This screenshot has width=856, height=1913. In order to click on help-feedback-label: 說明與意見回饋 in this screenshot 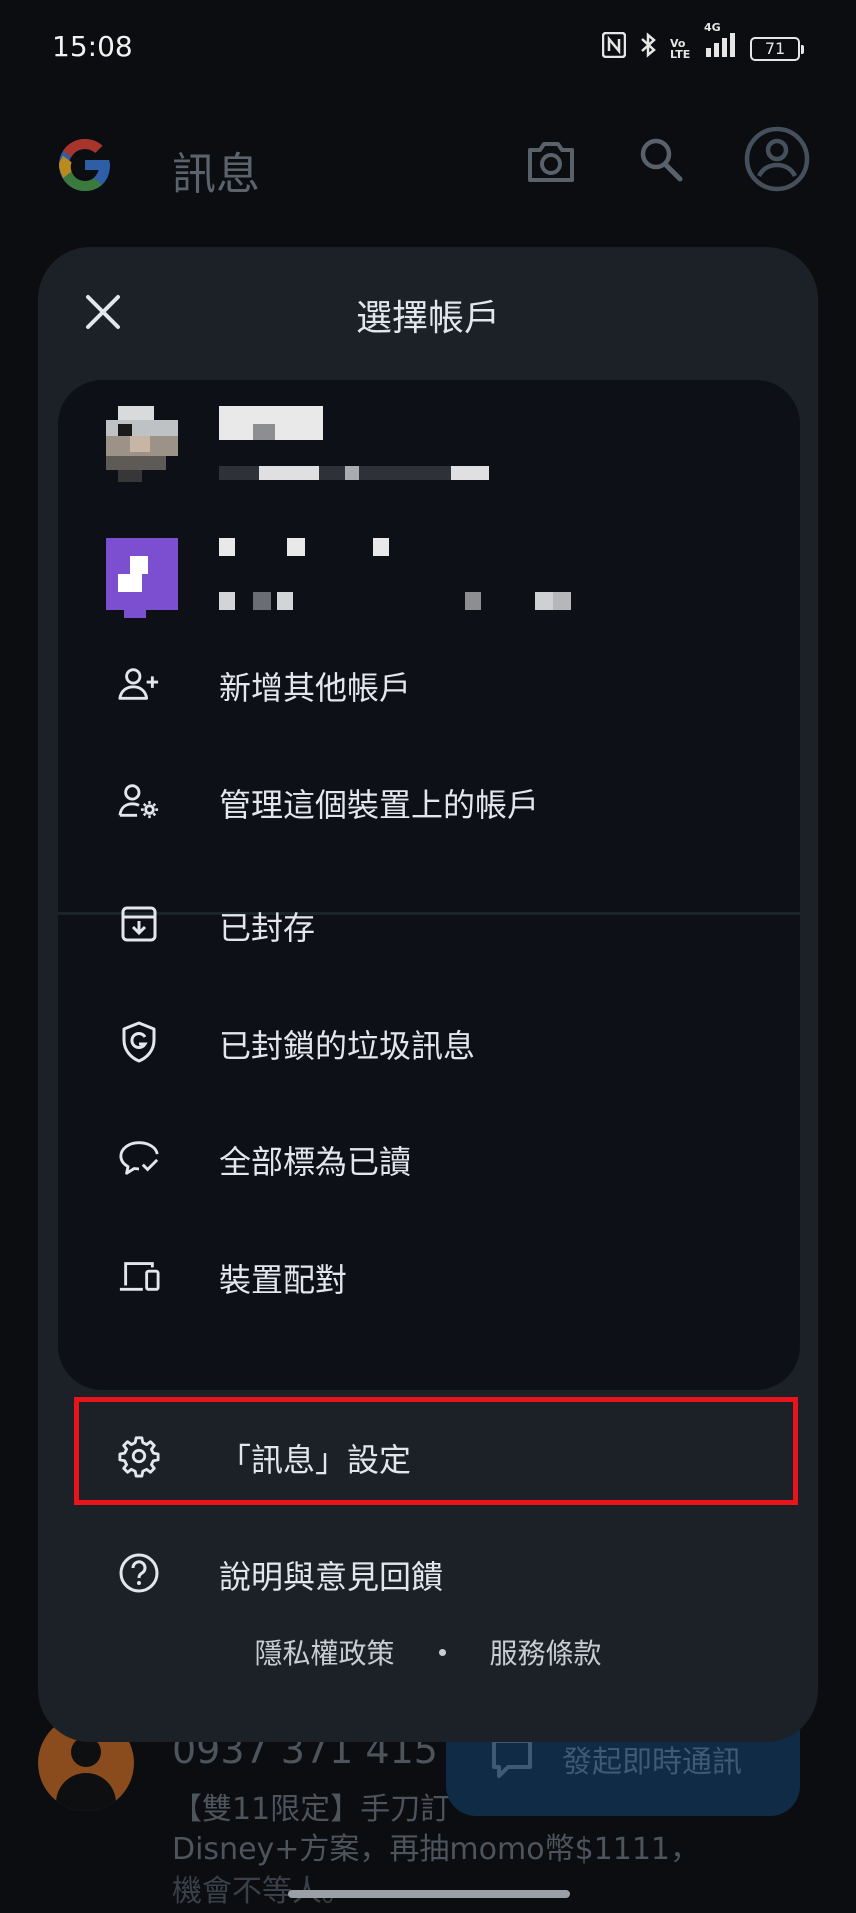, I will do `click(331, 1577)`.